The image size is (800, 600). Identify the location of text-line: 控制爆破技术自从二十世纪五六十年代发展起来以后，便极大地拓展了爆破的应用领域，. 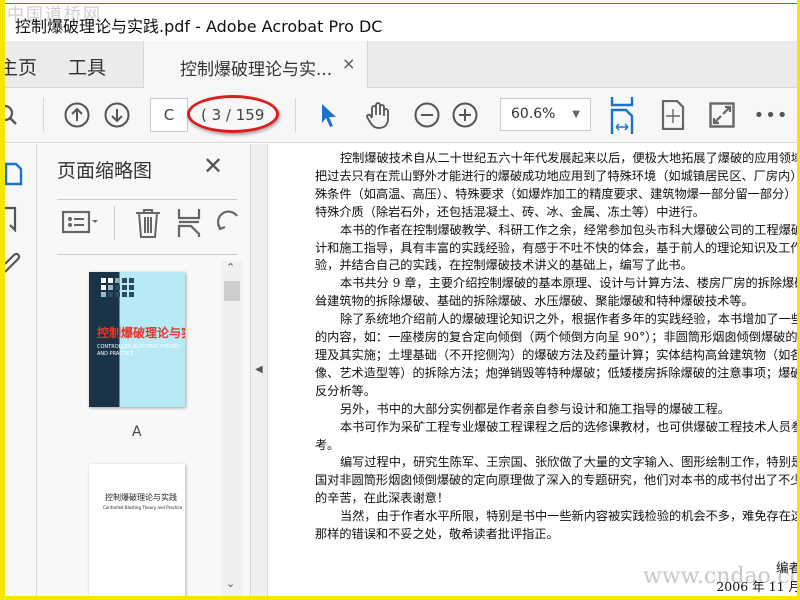
(568, 158).